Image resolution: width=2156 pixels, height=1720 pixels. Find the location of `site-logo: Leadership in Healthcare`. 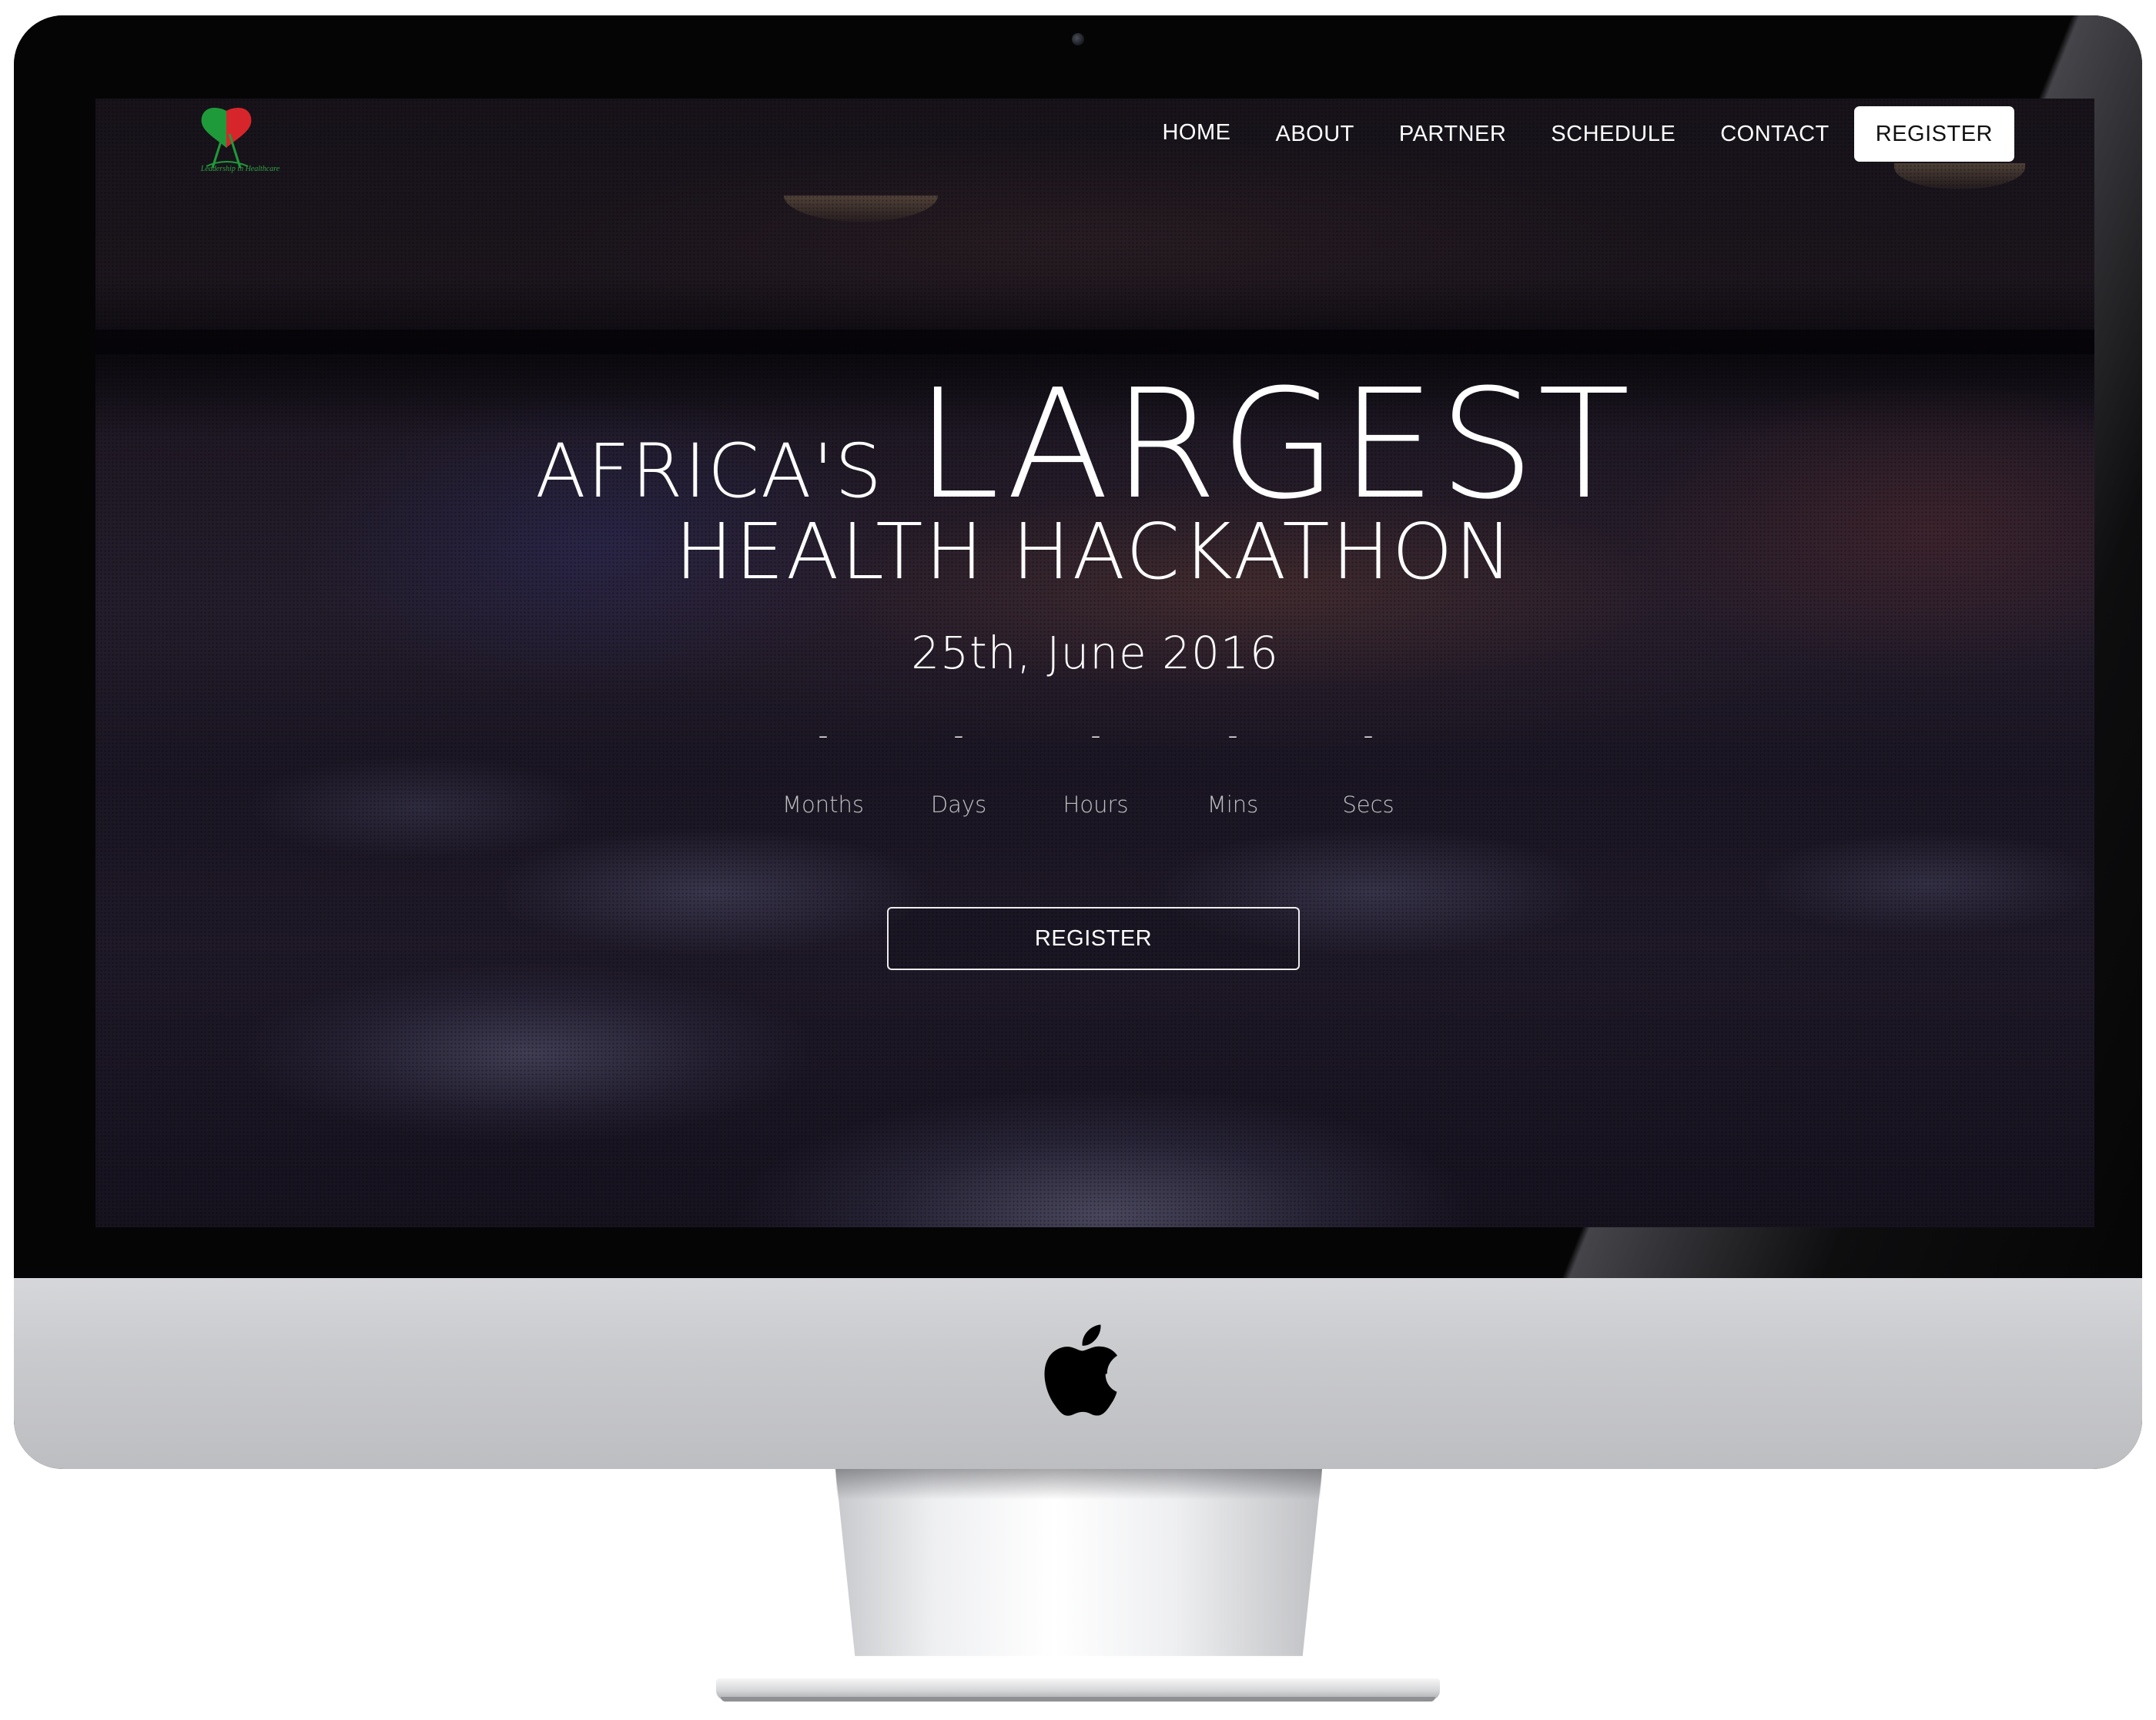

site-logo: Leadership in Healthcare is located at coordinates (240, 138).